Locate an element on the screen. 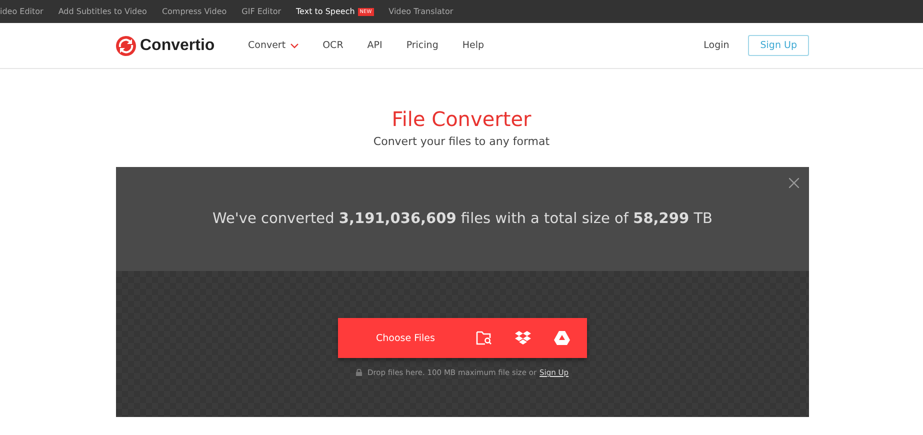  login-link: Login is located at coordinates (717, 45).